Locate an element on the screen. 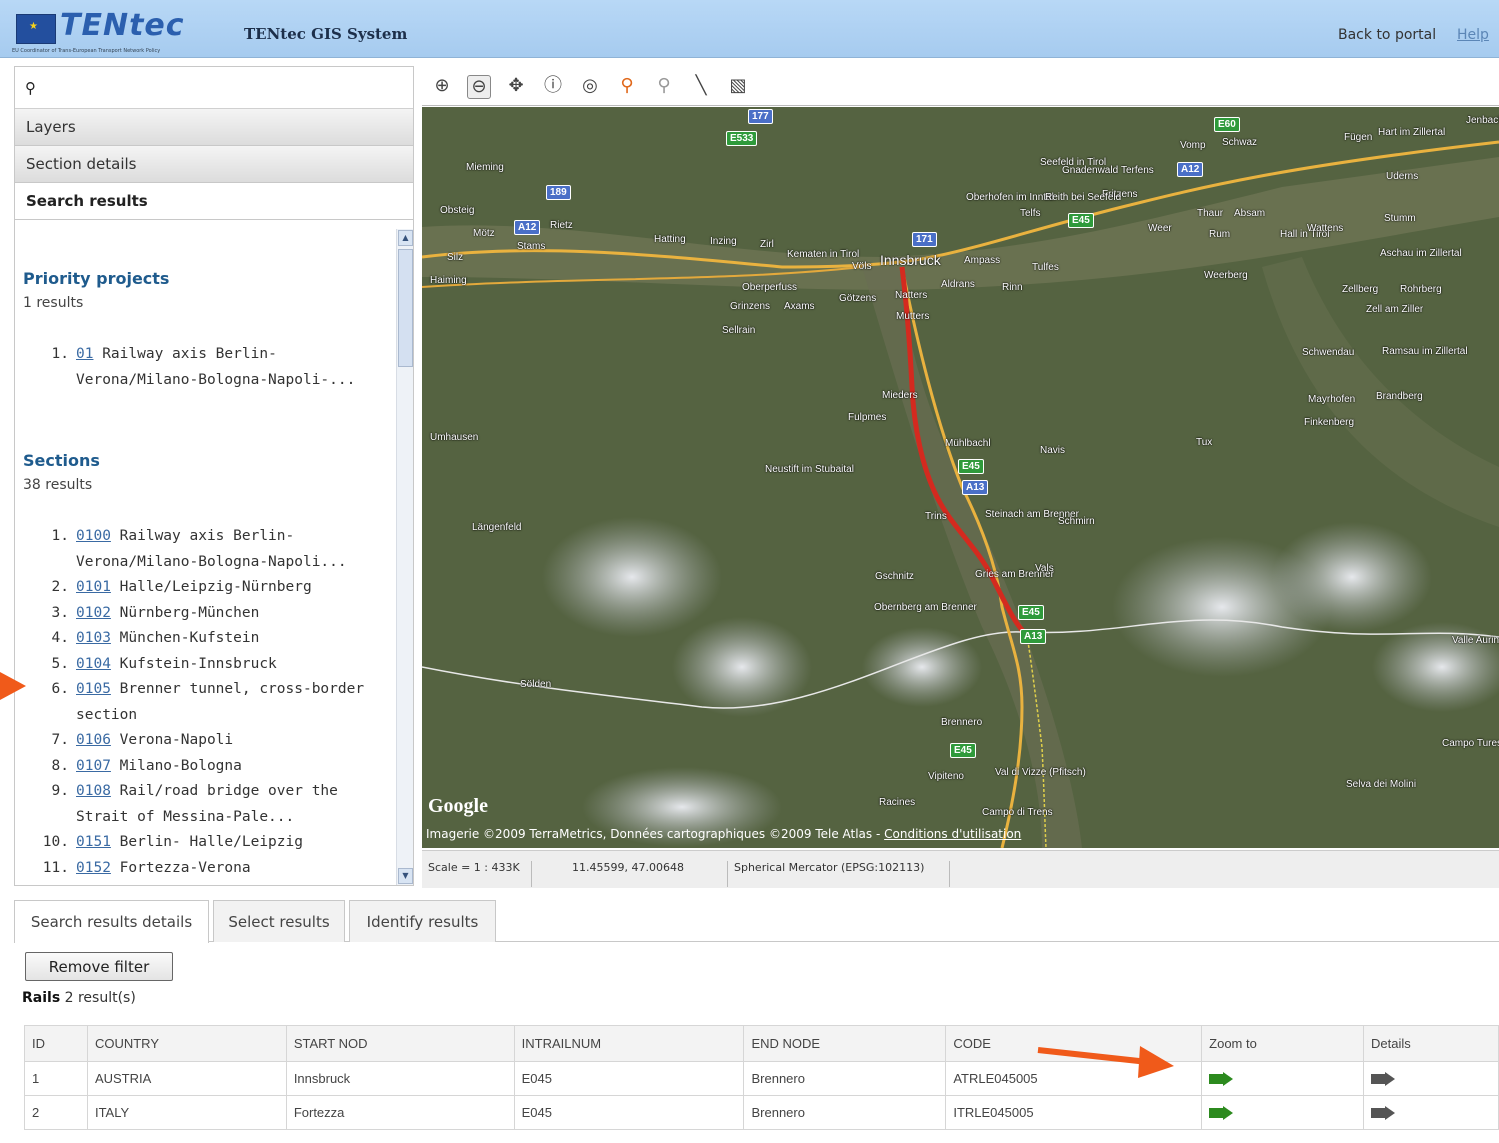 This screenshot has width=1499, height=1143. accordion-search-results: Search results is located at coordinates (214, 201).